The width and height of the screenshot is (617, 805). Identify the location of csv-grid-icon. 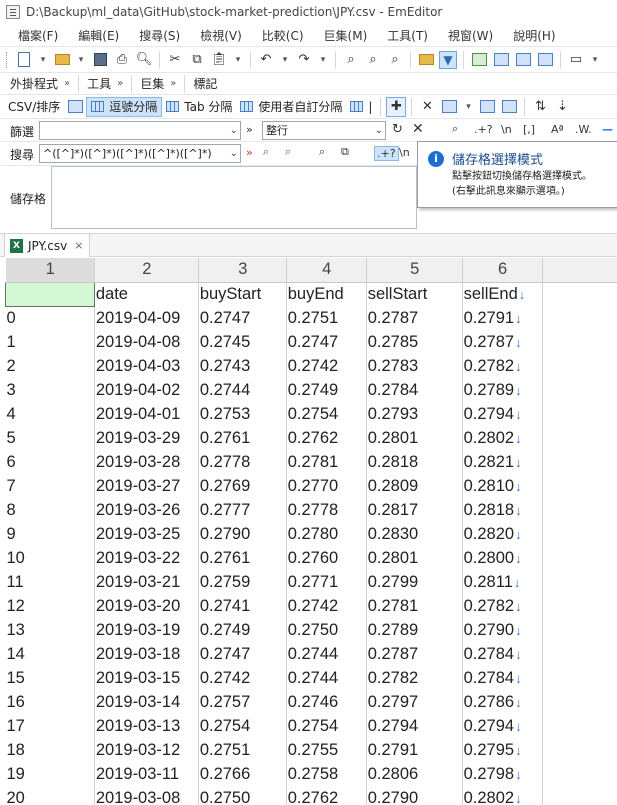
(75, 107).